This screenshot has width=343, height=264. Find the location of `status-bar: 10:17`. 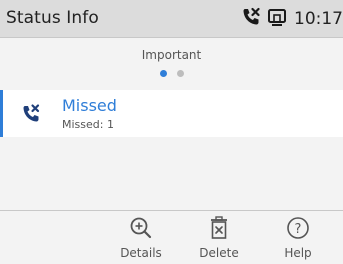

status-bar: 10:17 is located at coordinates (291, 19).